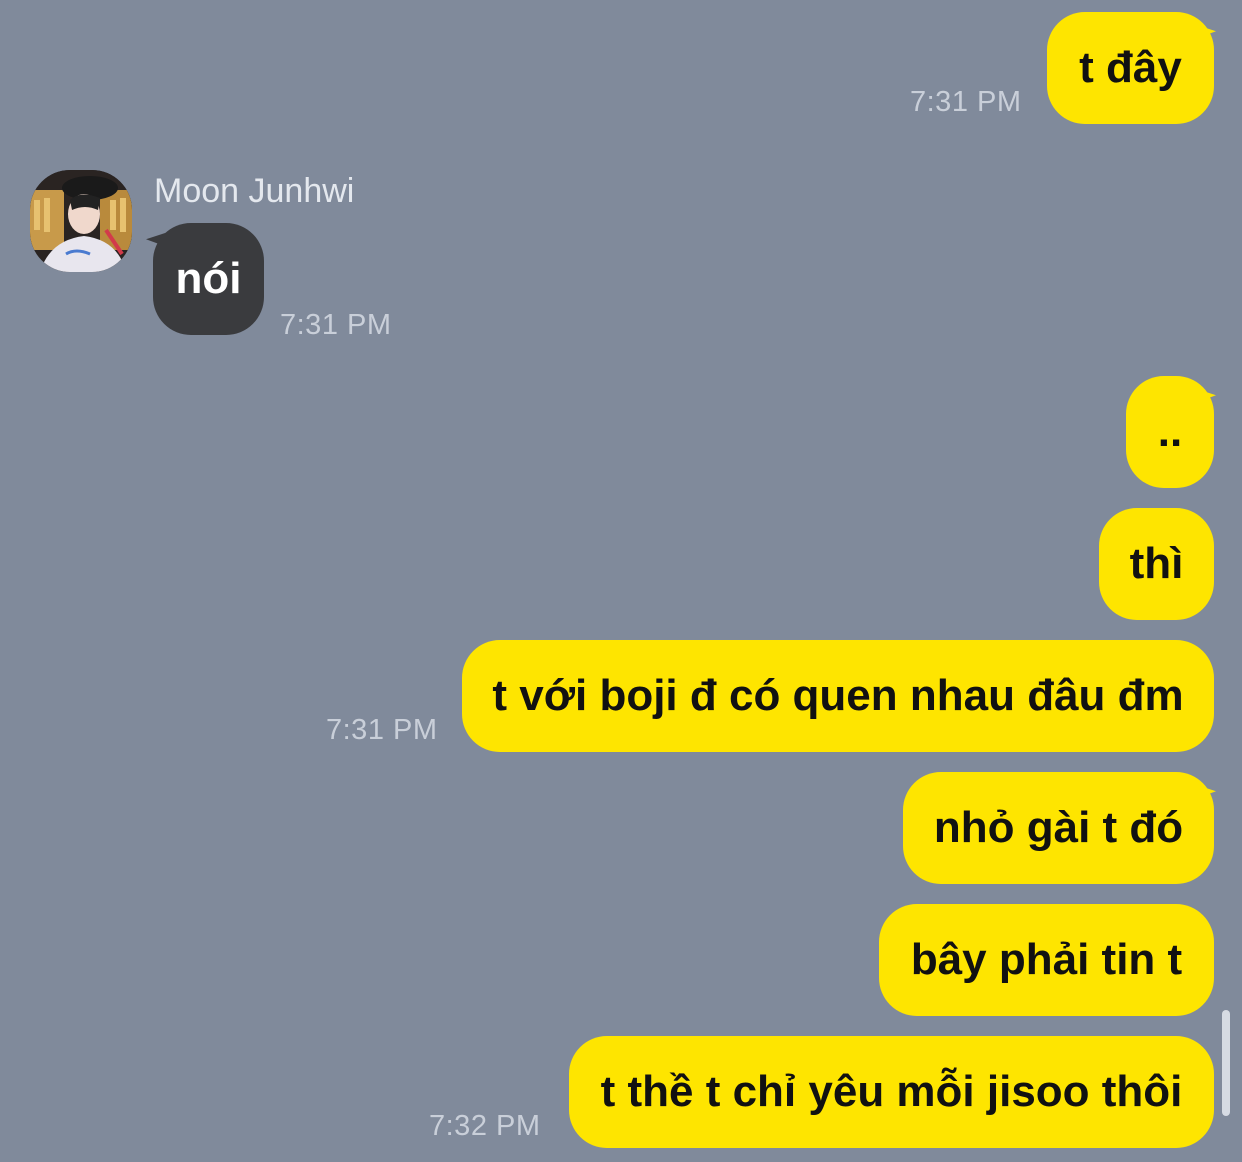 The image size is (1242, 1162). I want to click on contact-avatar, so click(81, 221).